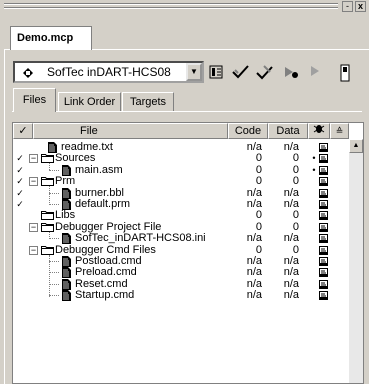 The width and height of the screenshot is (369, 384). I want to click on make-icon, so click(291, 72).